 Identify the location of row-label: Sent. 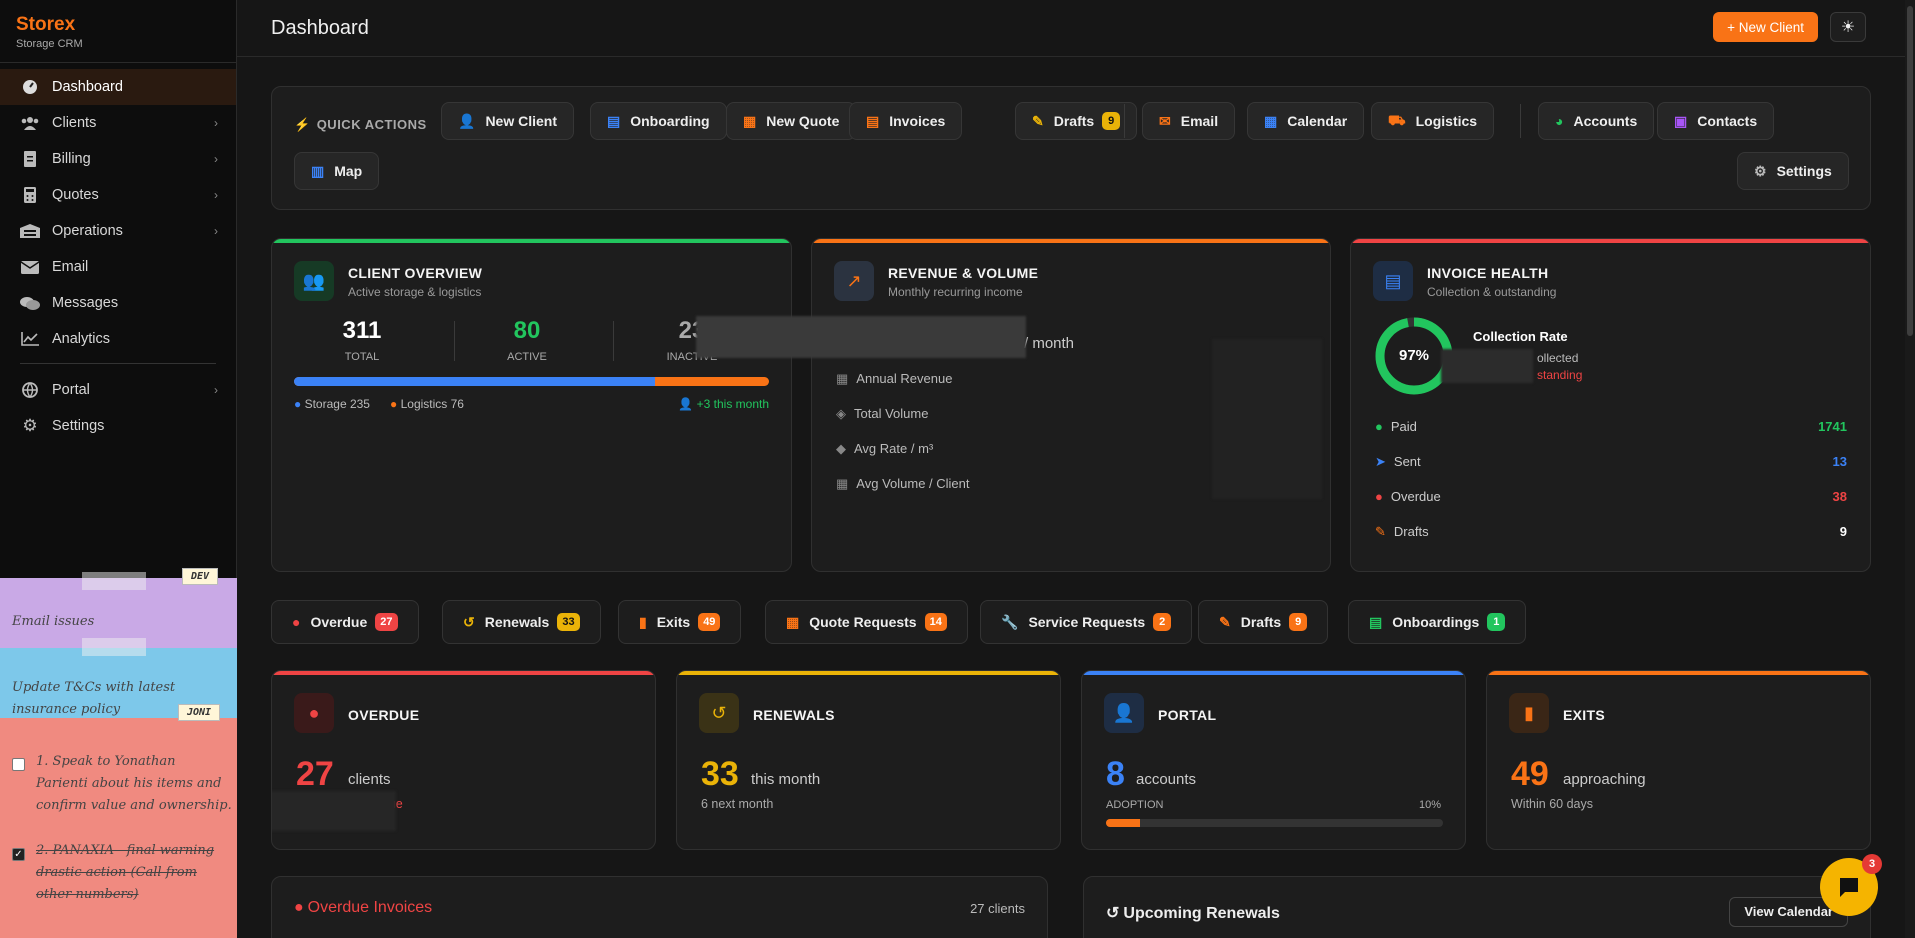
(1407, 461).